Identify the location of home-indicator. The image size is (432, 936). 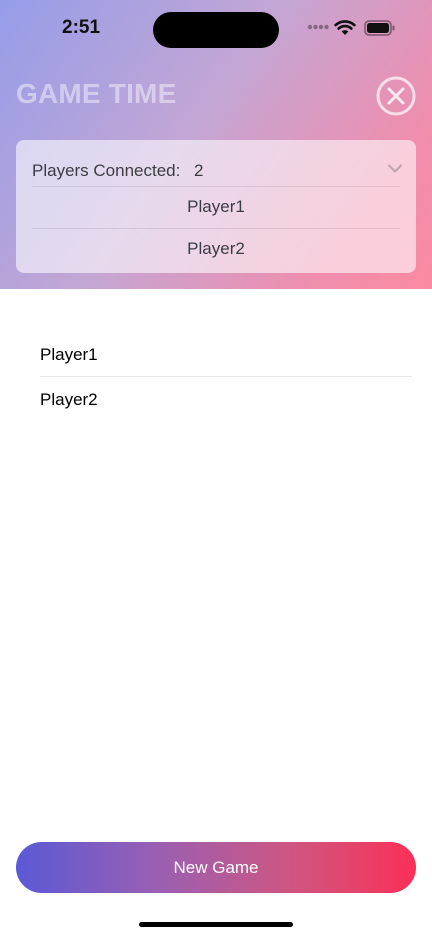
(216, 924).